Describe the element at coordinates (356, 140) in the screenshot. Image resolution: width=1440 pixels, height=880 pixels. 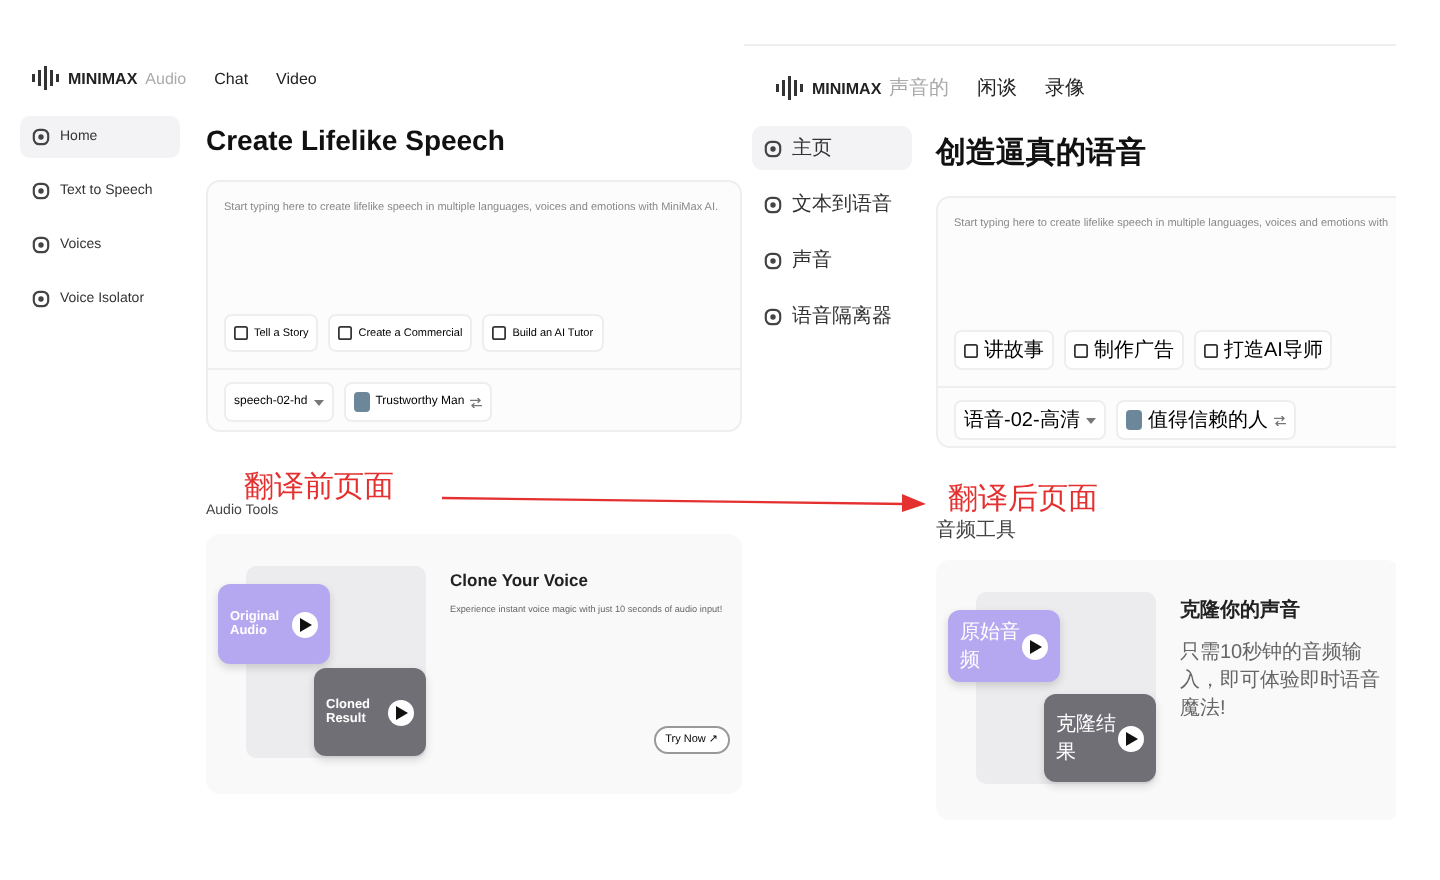
I see `page-title: Create Lifelike Speech` at that location.